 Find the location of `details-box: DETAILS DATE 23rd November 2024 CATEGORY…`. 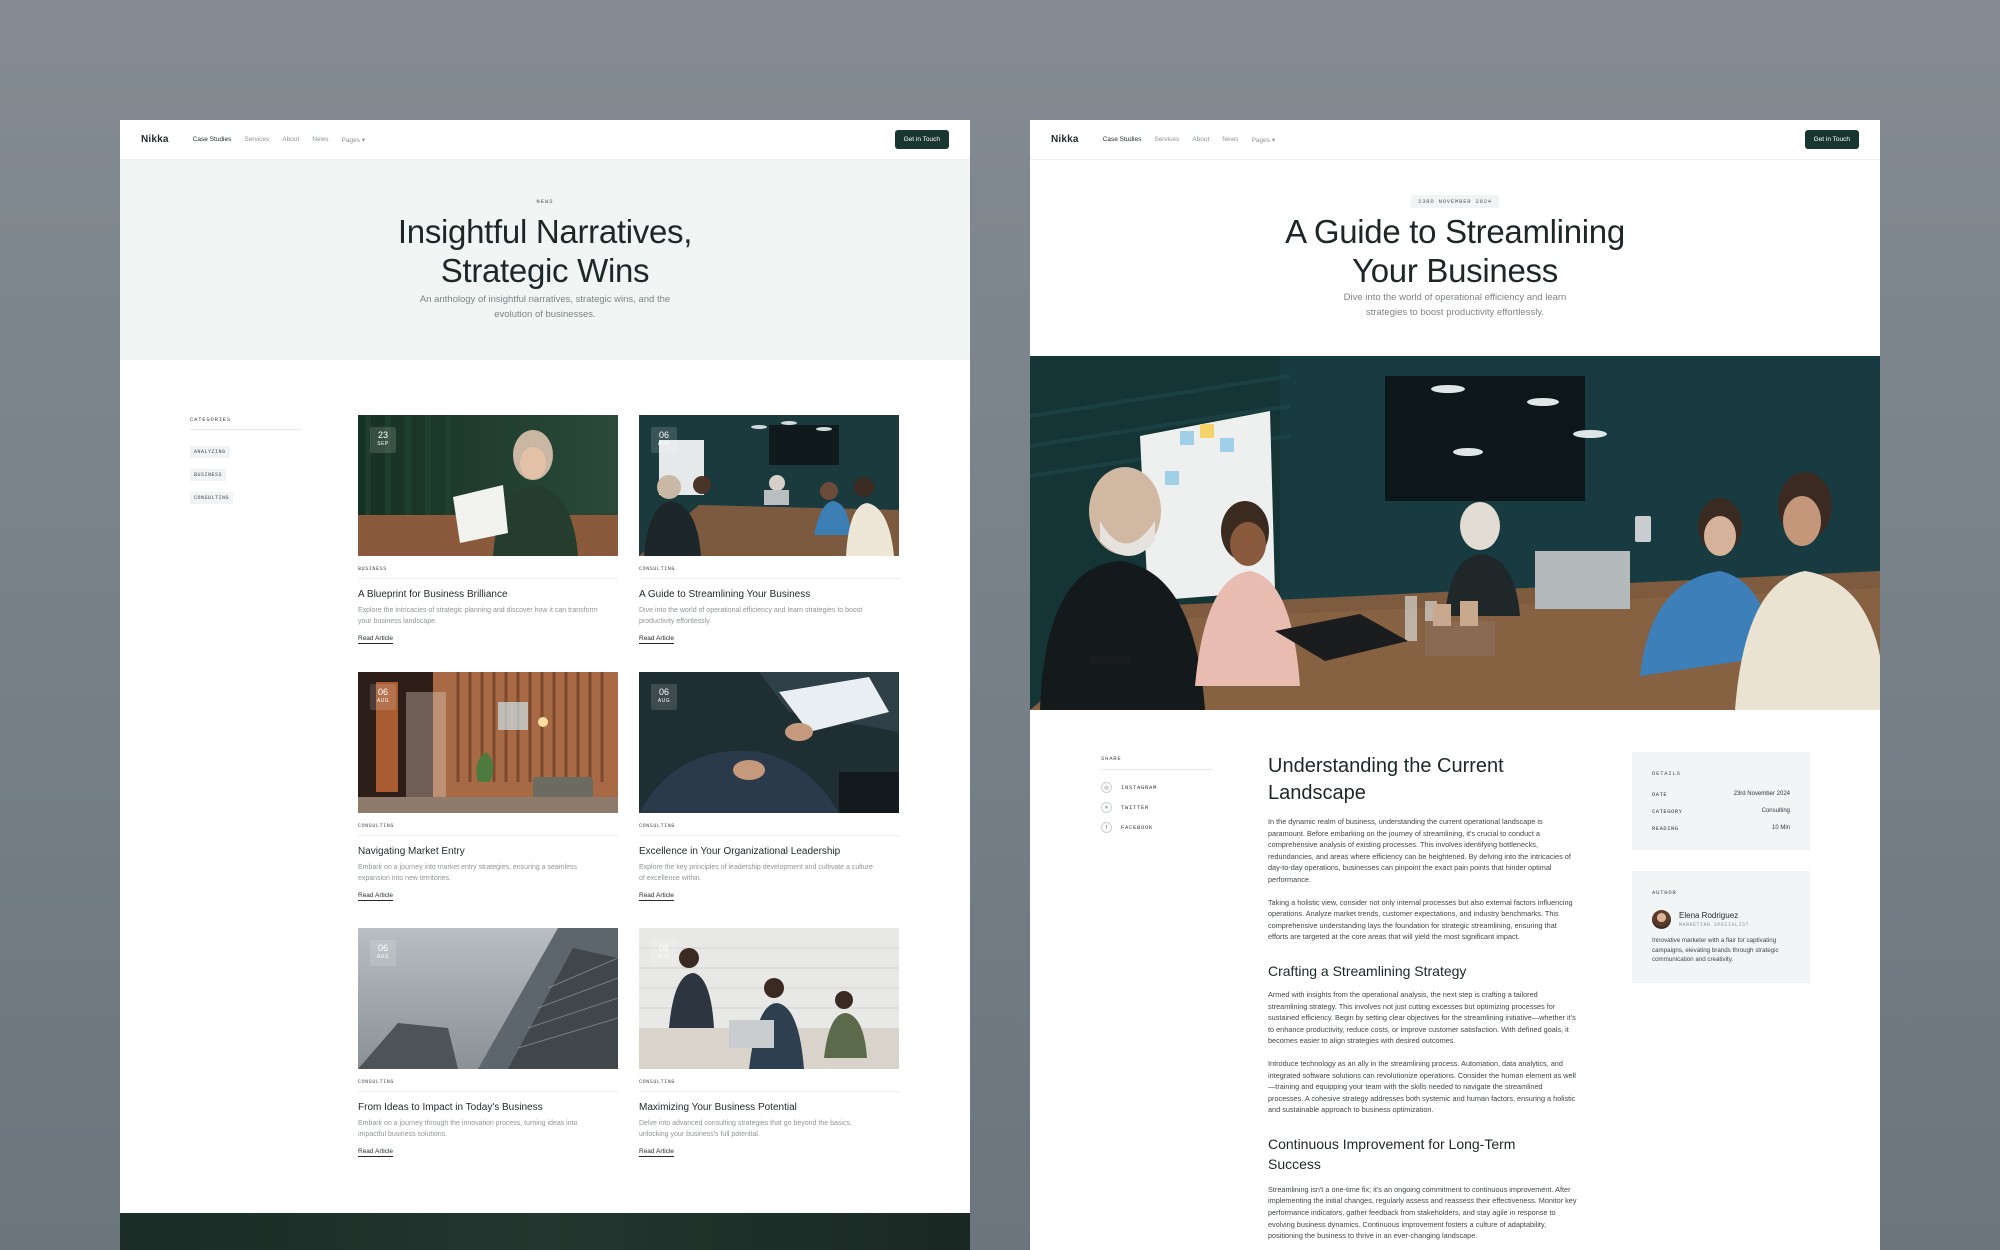

details-box: DETAILS DATE 23rd November 2024 CATEGORY… is located at coordinates (1721, 801).